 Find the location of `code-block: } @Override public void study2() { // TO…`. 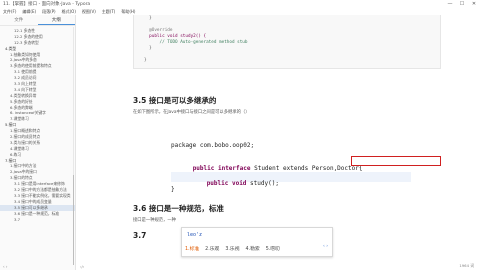

code-block: } @Override public void study2() { // TO… is located at coordinates (287, 42).